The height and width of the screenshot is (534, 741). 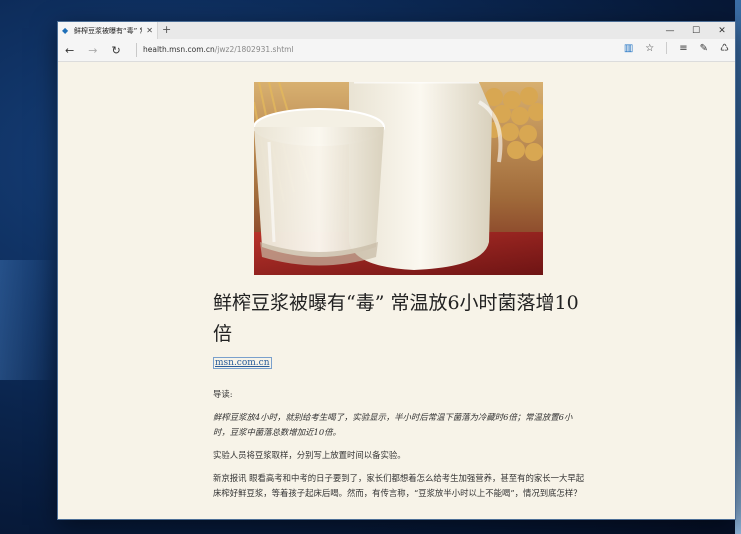 What do you see at coordinates (683, 48) in the screenshot?
I see `hub-icon: ≡` at bounding box center [683, 48].